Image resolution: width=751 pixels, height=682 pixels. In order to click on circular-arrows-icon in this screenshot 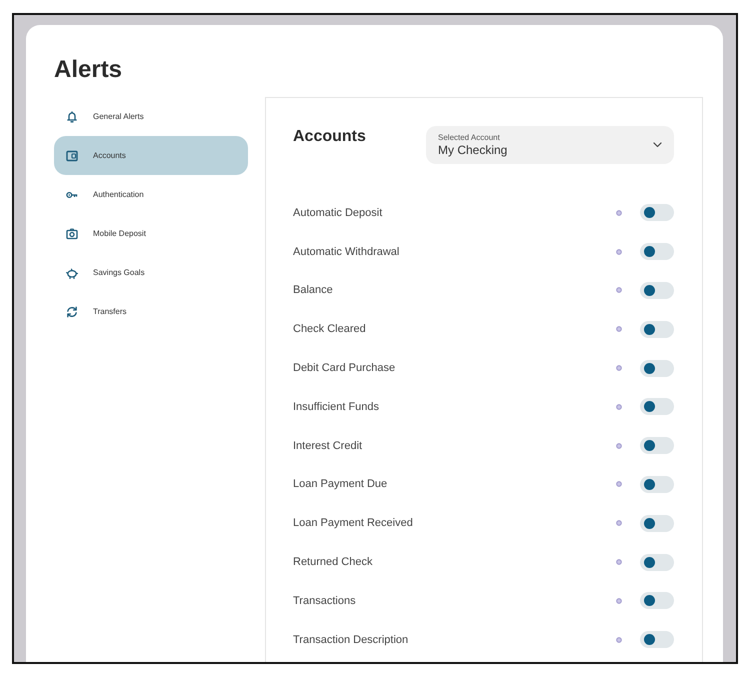, I will do `click(72, 312)`.